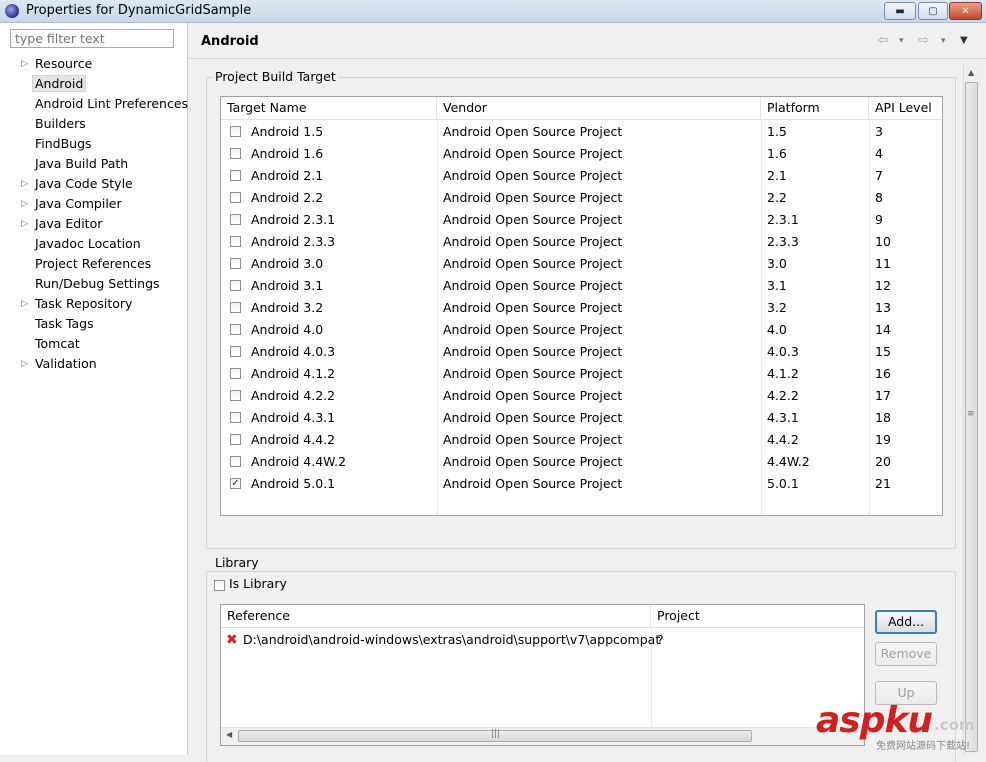  Describe the element at coordinates (883, 263) in the screenshot. I see `api-level-cell: 11` at that location.